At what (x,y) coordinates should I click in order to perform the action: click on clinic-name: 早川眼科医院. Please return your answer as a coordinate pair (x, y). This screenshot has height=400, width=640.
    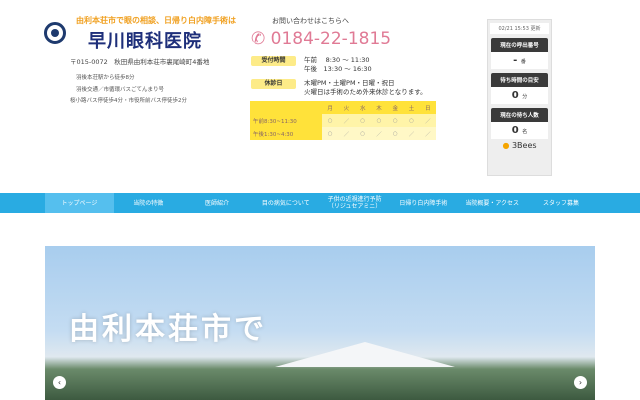
    Looking at the image, I should click on (145, 40).